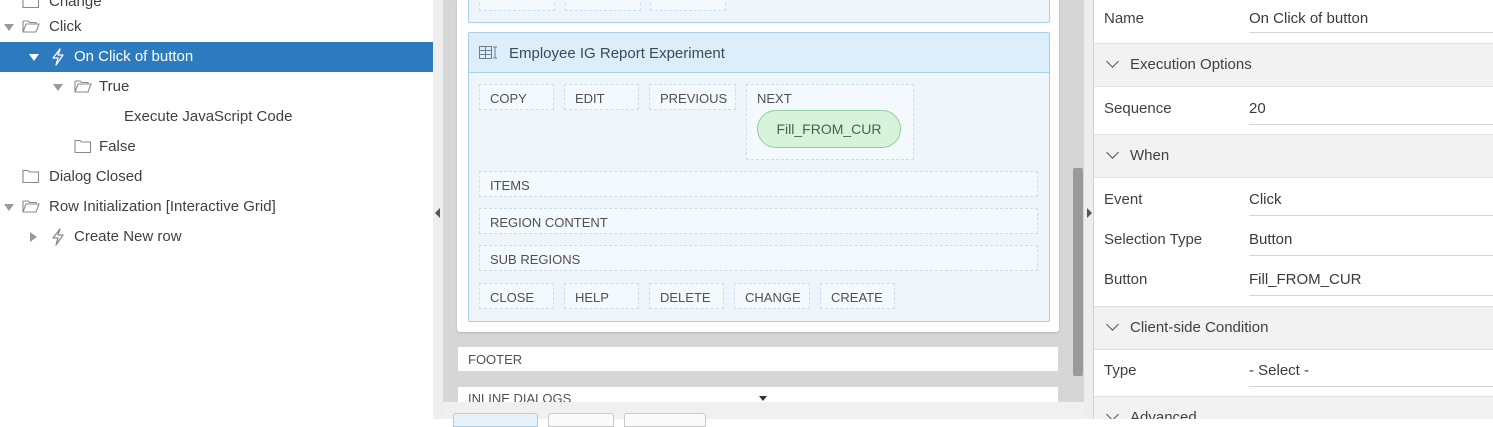 Image resolution: width=1493 pixels, height=427 pixels. Describe the element at coordinates (581, 420) in the screenshot. I see `gallery-tab-items` at that location.